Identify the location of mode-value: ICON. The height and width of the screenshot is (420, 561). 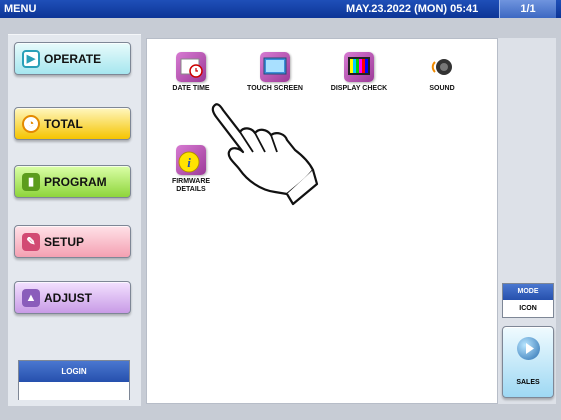
(528, 308).